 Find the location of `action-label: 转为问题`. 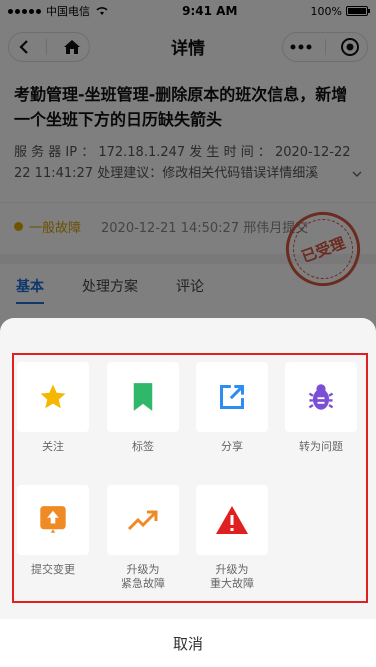

action-label: 转为问题 is located at coordinates (321, 446).